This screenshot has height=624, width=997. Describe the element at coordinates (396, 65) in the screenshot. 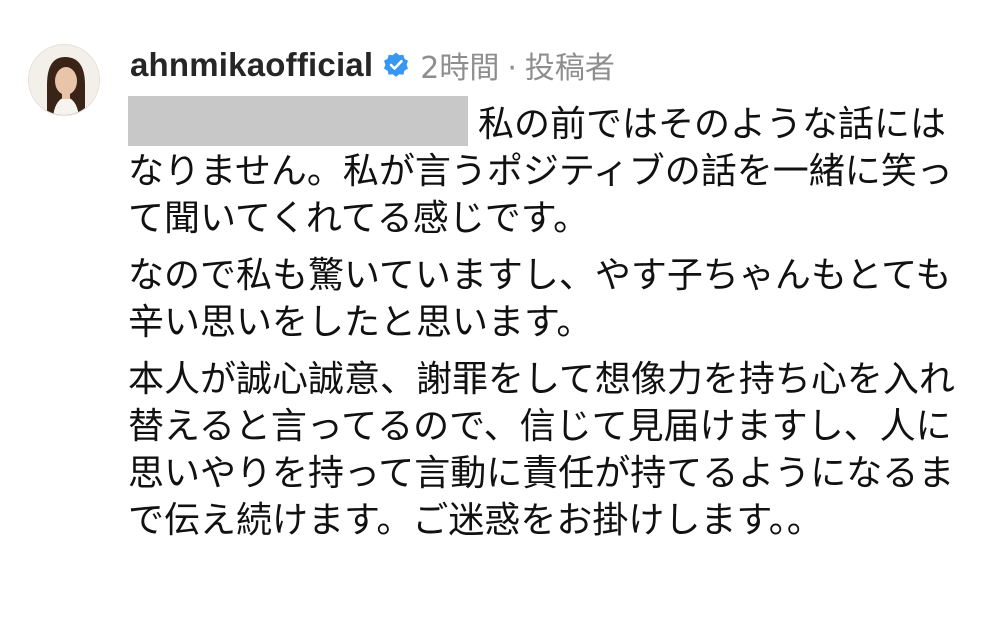

I see `verified-badge-icon` at that location.